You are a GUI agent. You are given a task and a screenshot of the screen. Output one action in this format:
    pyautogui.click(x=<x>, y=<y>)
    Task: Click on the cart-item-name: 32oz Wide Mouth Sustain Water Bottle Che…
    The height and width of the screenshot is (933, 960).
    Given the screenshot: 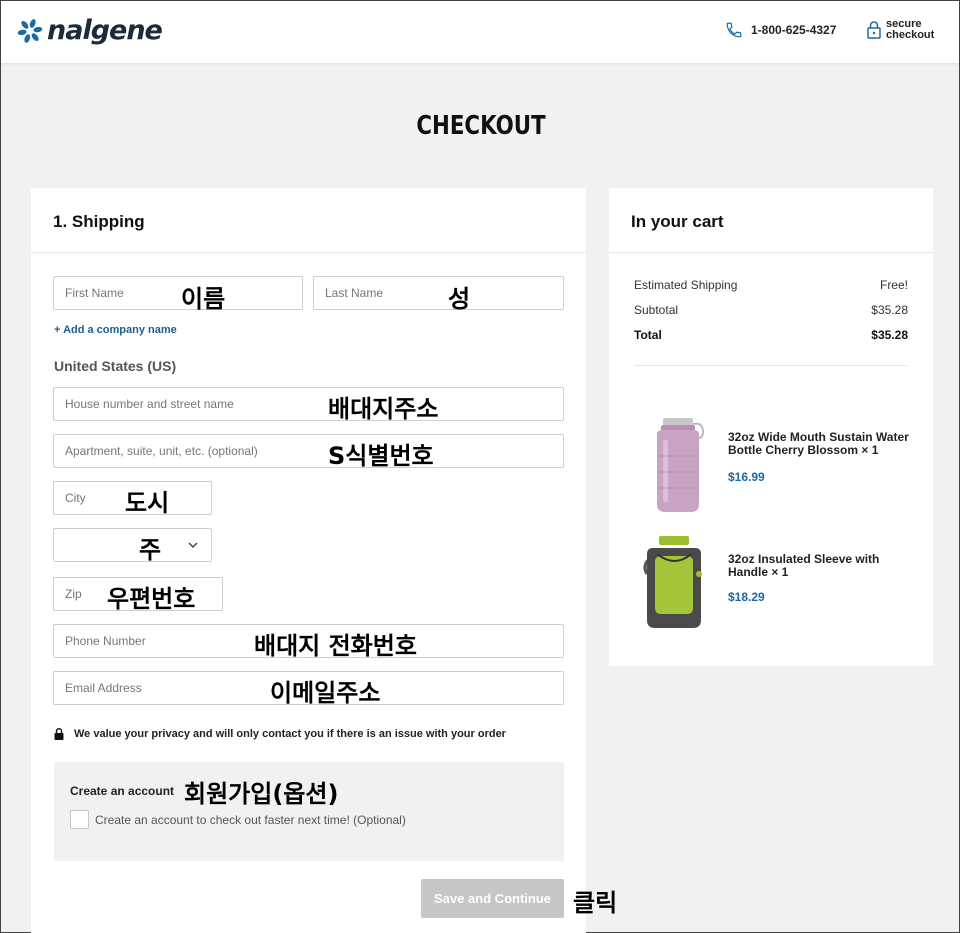 What is the action you would take?
    pyautogui.click(x=823, y=444)
    